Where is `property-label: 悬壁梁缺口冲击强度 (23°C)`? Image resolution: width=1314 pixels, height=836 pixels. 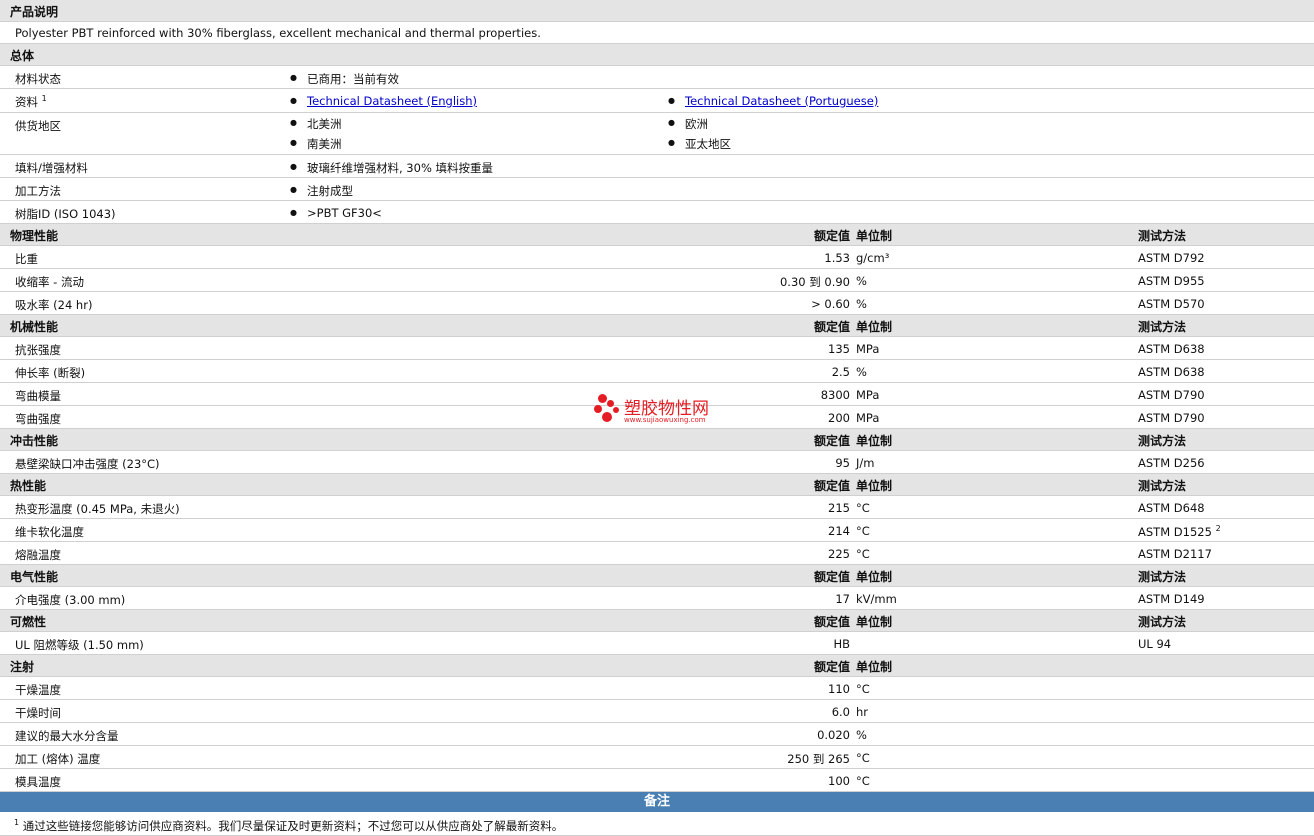 property-label: 悬壁梁缺口冲击强度 (23°C) is located at coordinates (87, 464).